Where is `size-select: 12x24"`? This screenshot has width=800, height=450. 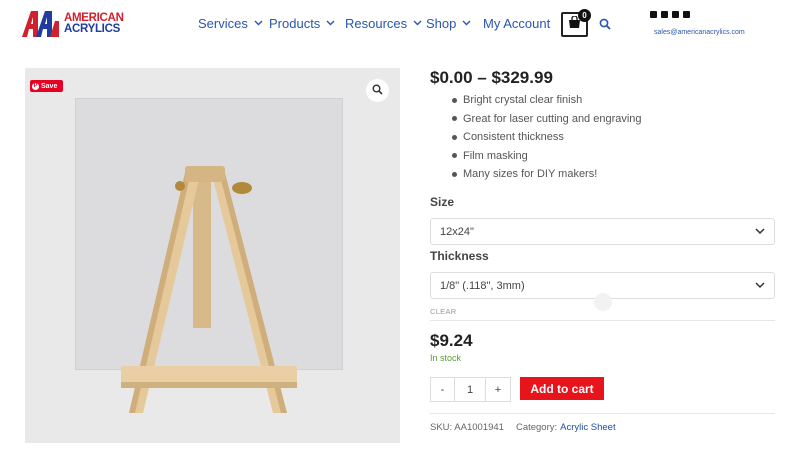
size-select: 12x24" is located at coordinates (602, 231).